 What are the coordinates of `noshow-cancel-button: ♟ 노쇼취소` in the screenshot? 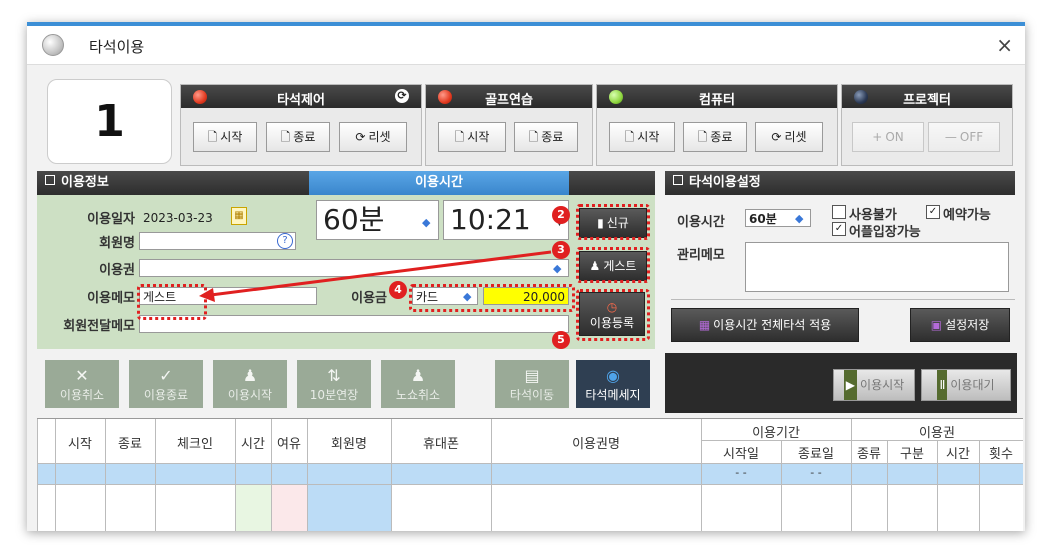 It's located at (418, 384).